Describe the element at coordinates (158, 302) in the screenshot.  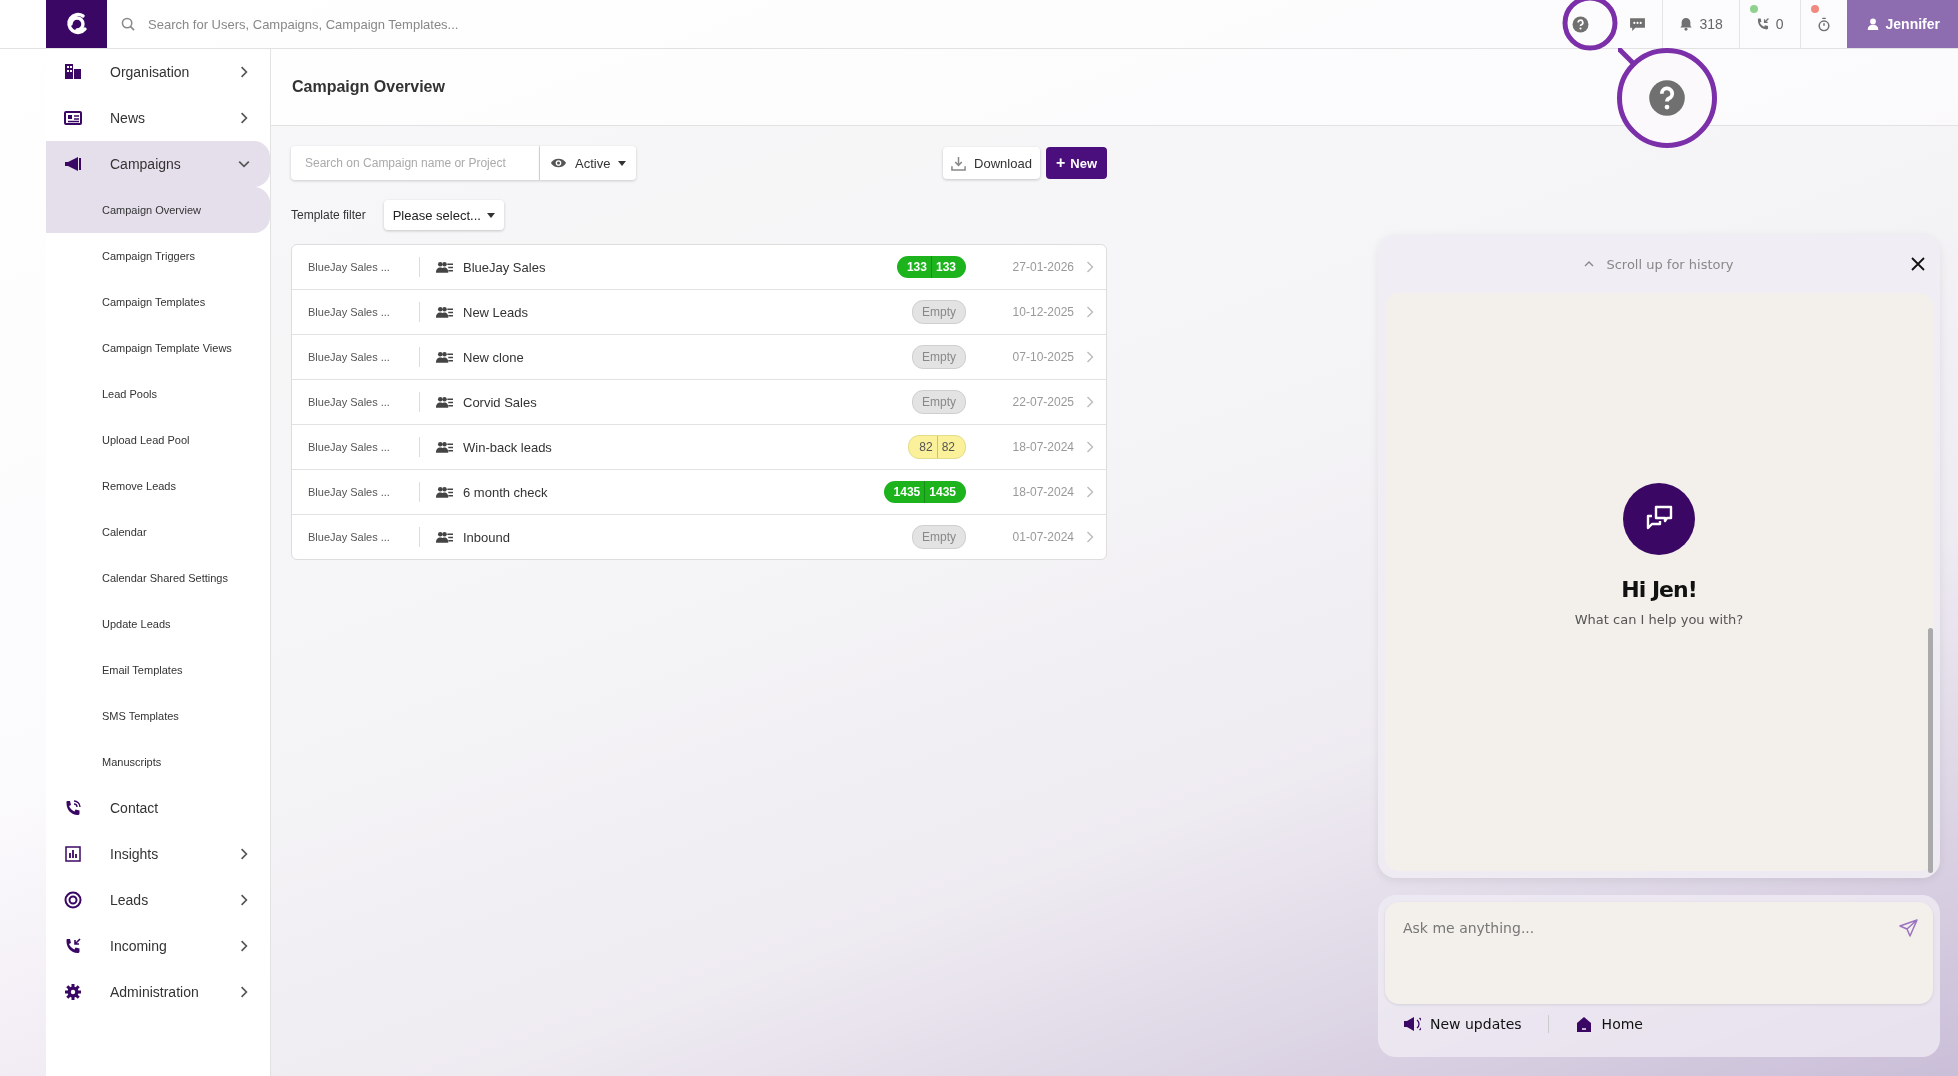
I see `nav-subitem: Campaign Templates` at that location.